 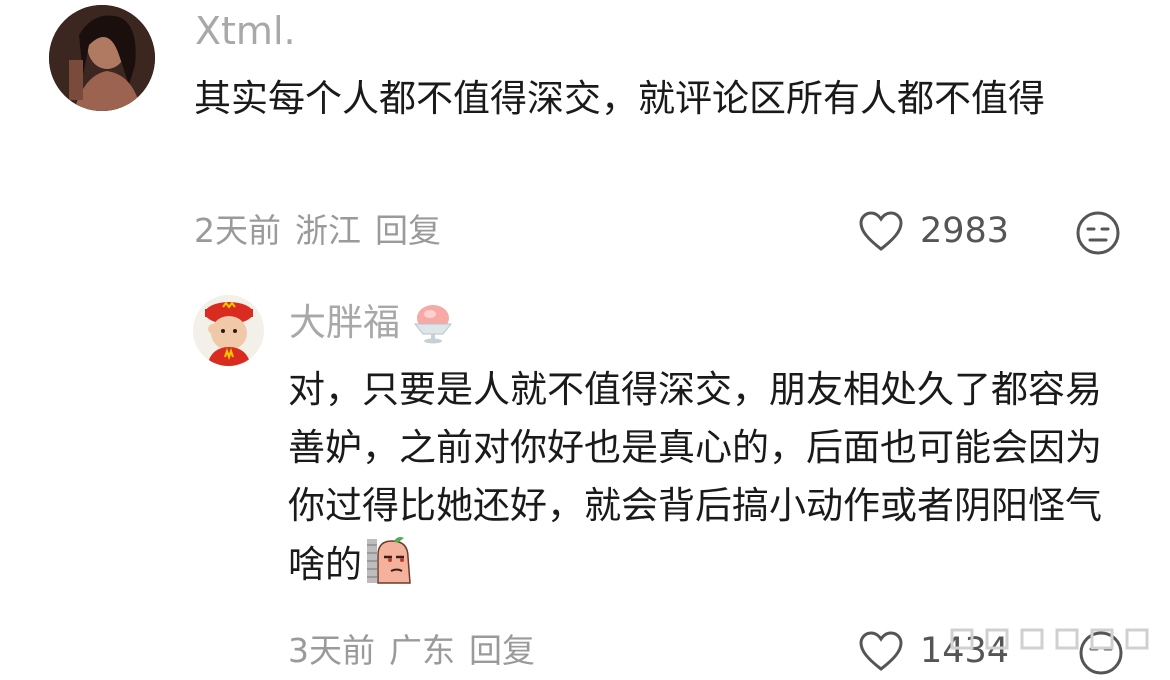 What do you see at coordinates (237, 230) in the screenshot?
I see `comment-time: 2天前` at bounding box center [237, 230].